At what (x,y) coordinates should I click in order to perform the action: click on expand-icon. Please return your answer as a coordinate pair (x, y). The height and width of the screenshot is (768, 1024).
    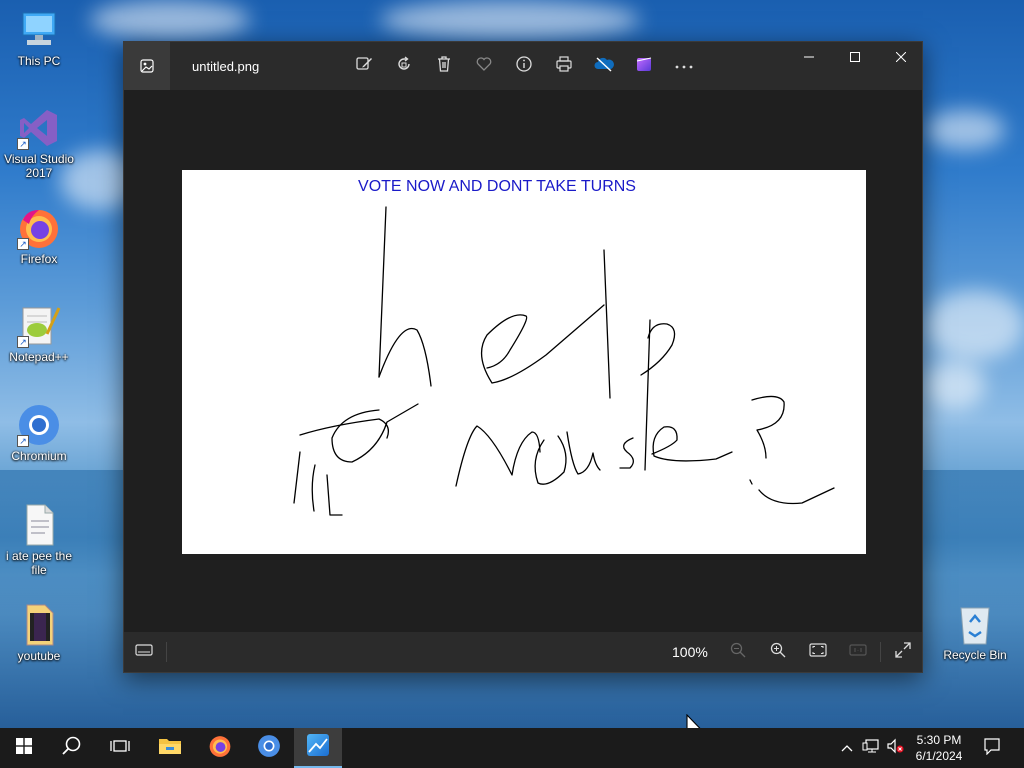
    Looking at the image, I should click on (903, 652).